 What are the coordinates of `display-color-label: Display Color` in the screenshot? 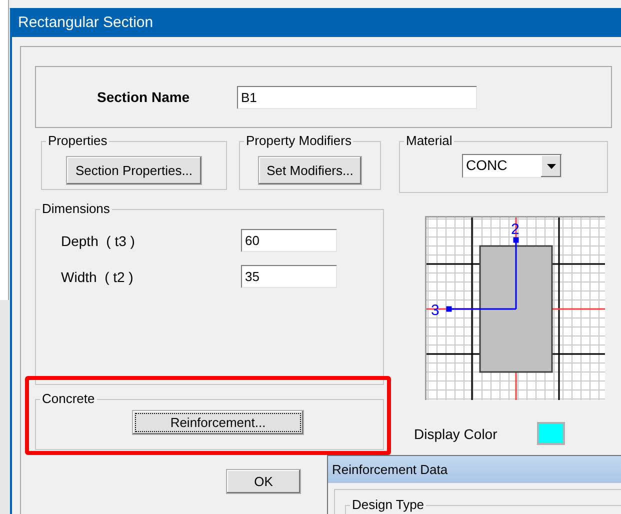 It's located at (456, 434).